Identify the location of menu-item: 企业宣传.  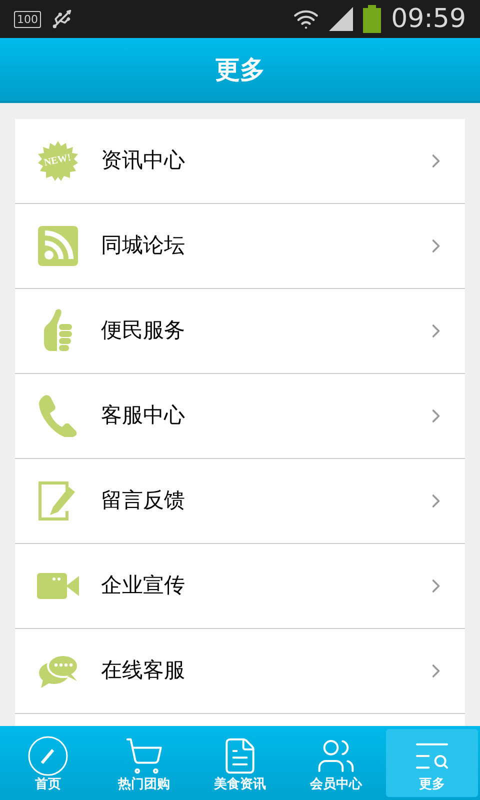
(240, 586).